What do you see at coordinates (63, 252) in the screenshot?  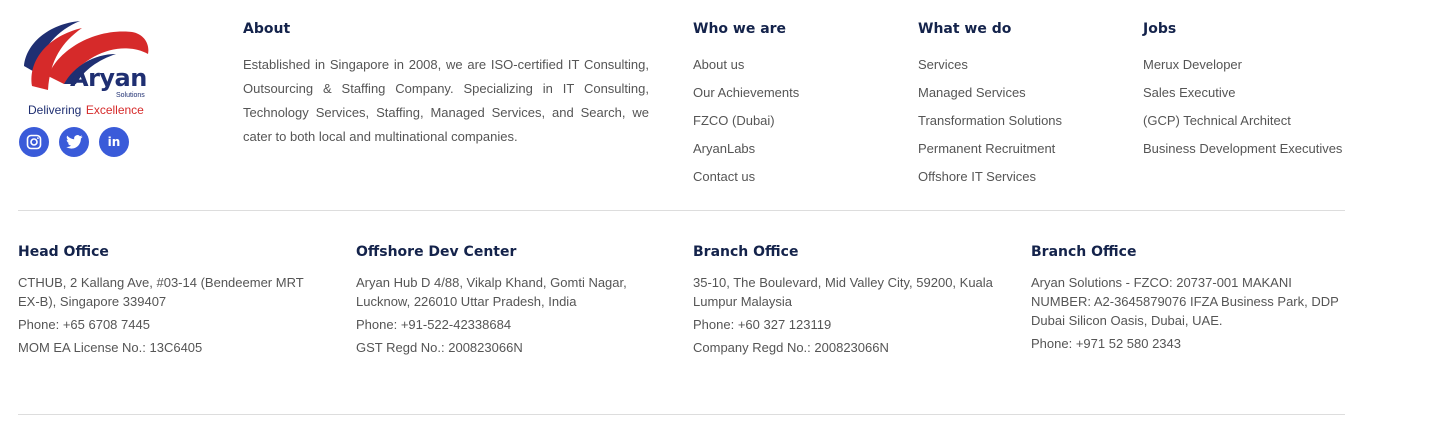 I see `office-title: Head Office` at bounding box center [63, 252].